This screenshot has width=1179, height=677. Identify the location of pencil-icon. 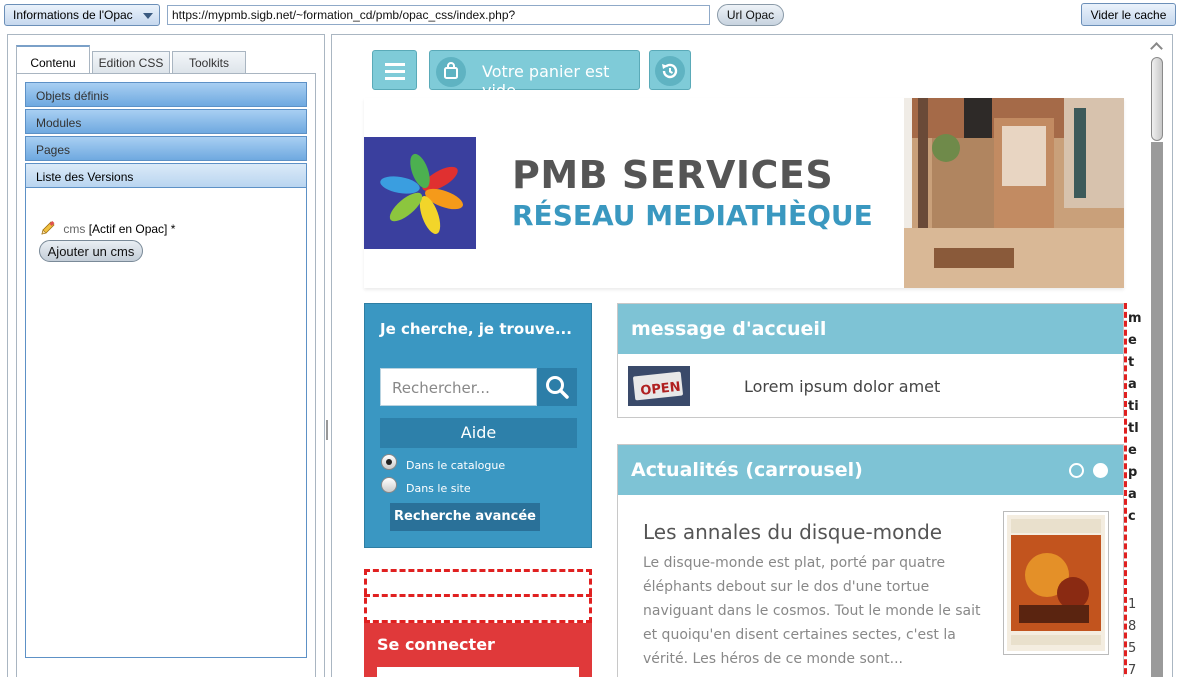
(48, 228).